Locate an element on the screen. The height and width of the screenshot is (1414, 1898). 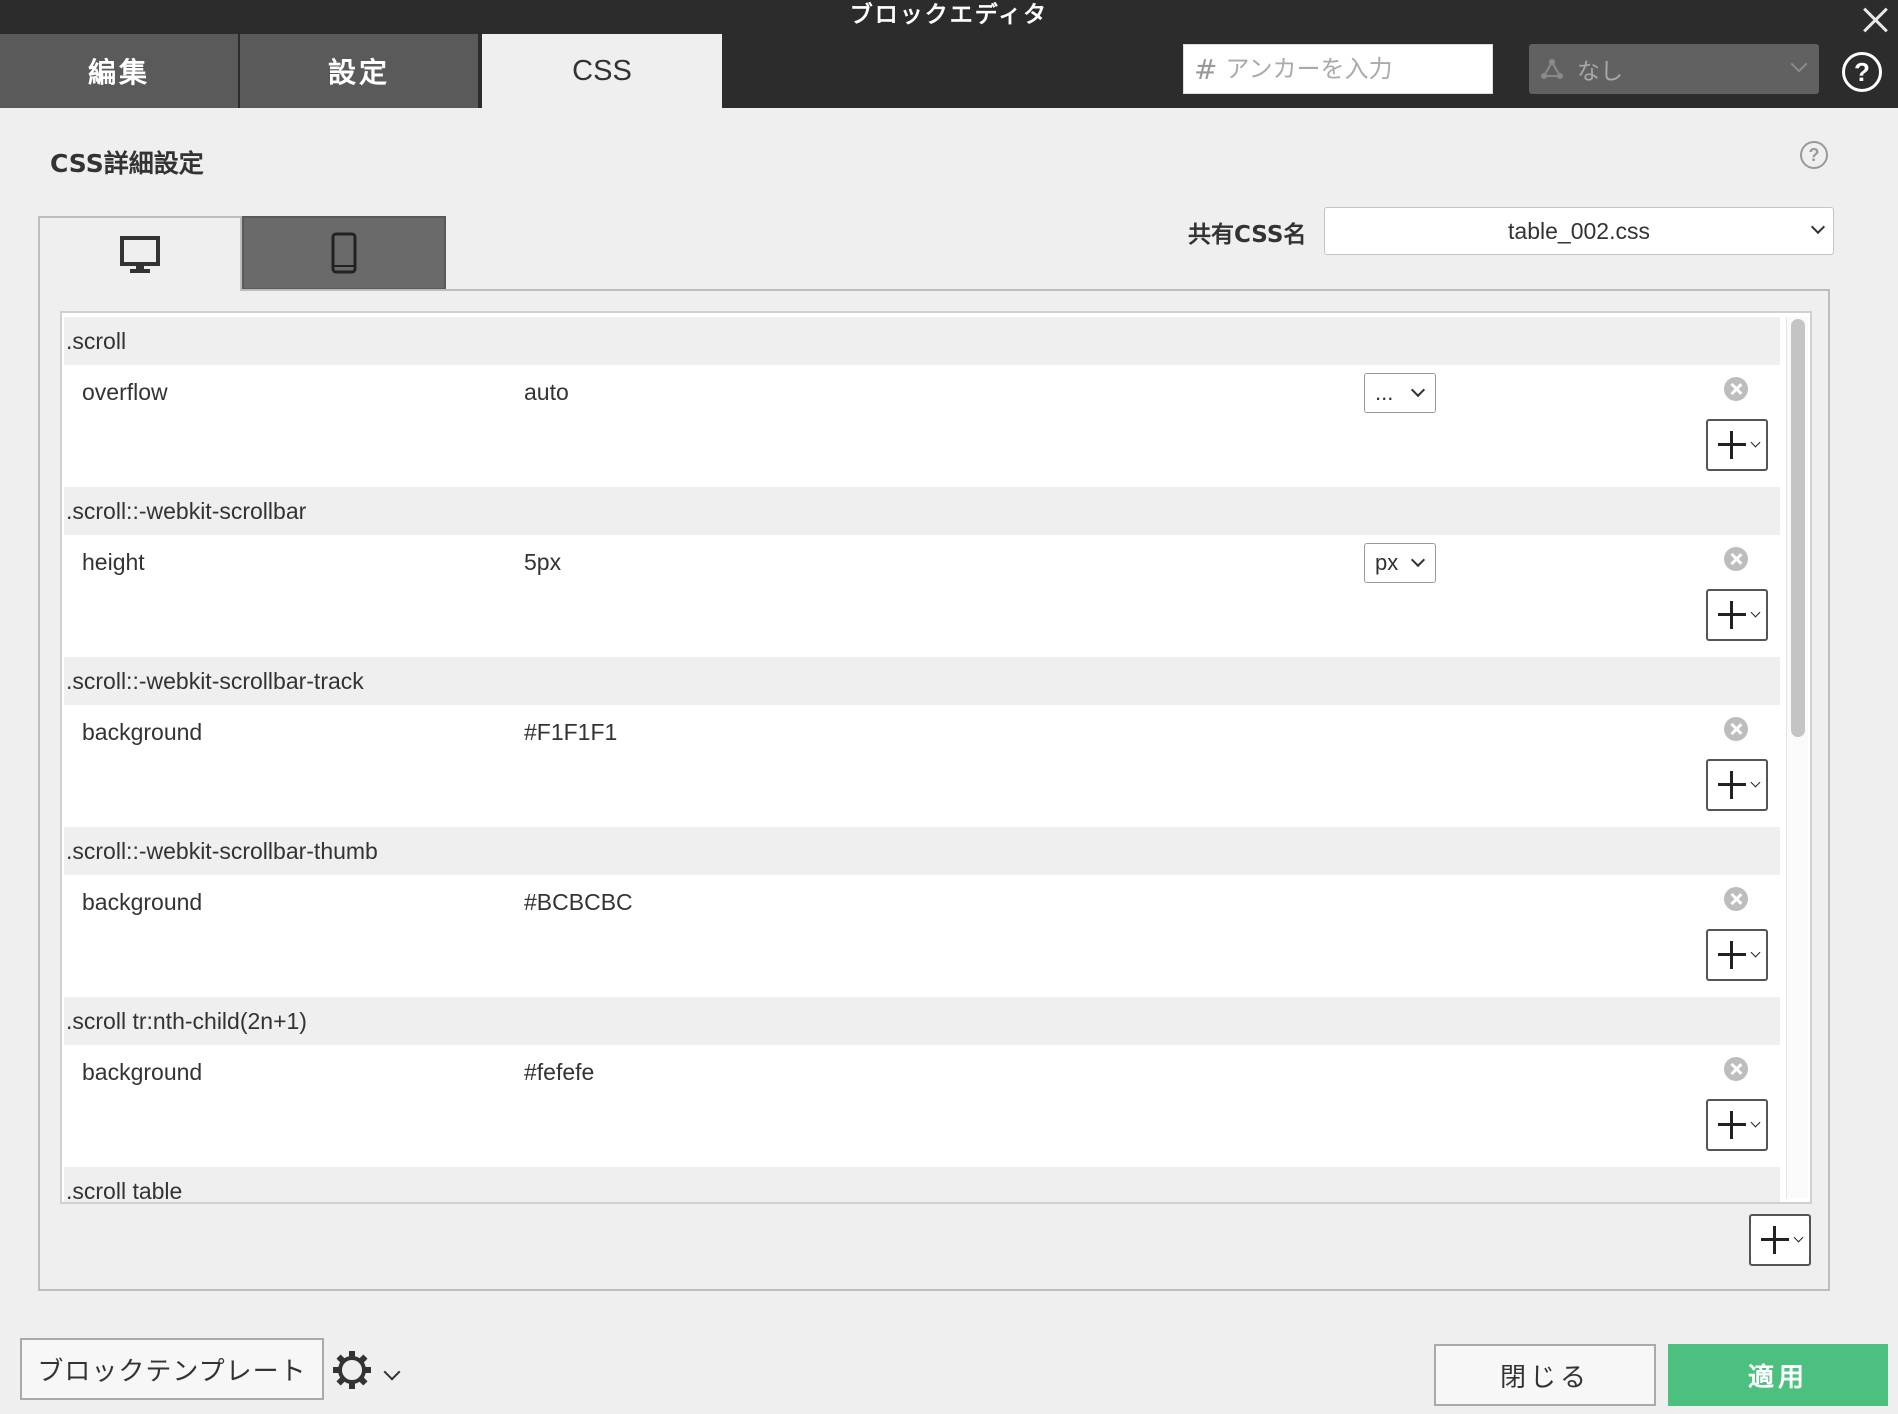
add-rule-button is located at coordinates (1780, 1240).